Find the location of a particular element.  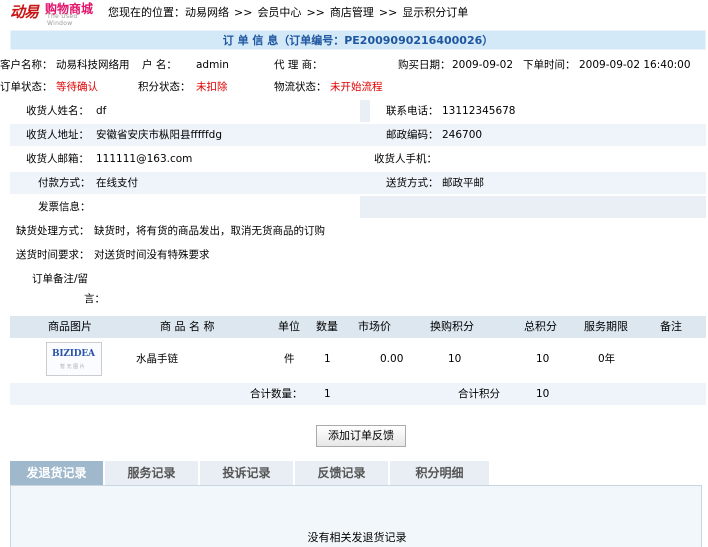

username-label: 户 名： is located at coordinates (159, 65).